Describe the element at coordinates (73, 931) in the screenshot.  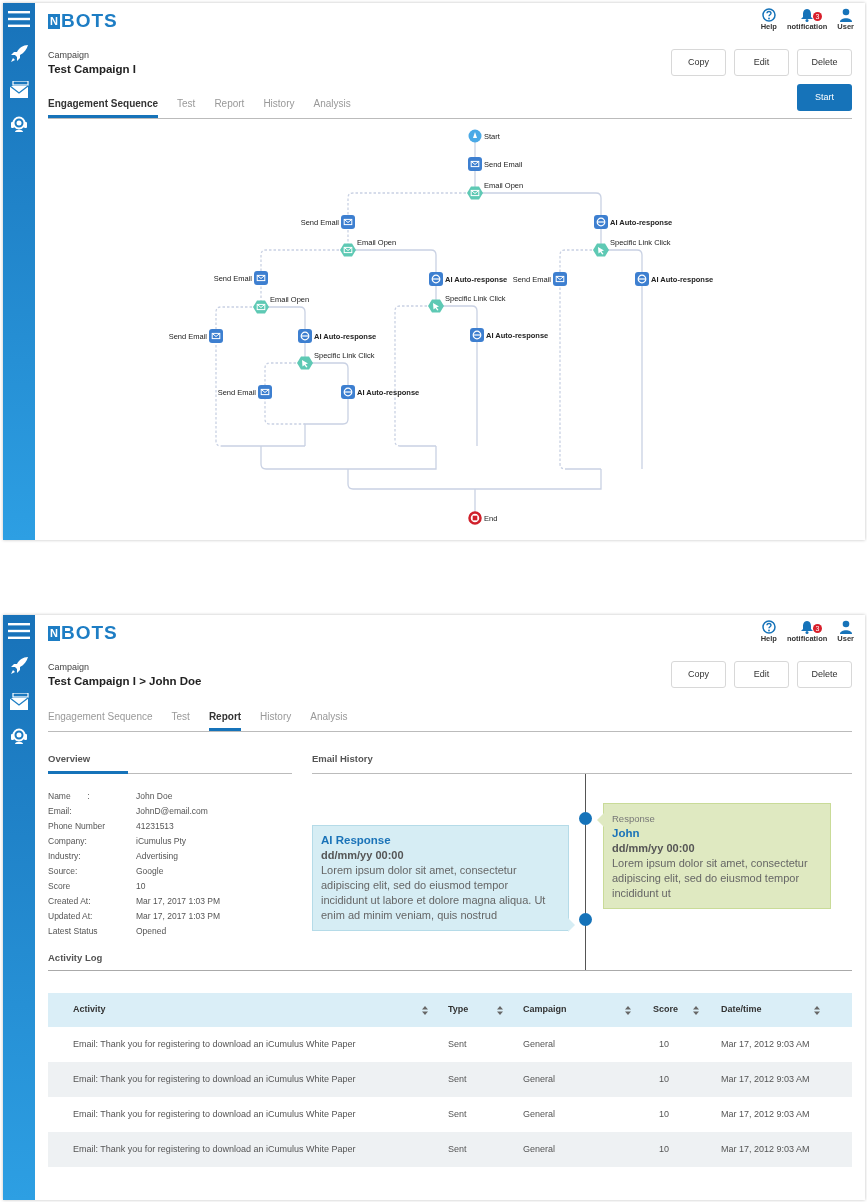
I see `field-label: Latest Status` at that location.